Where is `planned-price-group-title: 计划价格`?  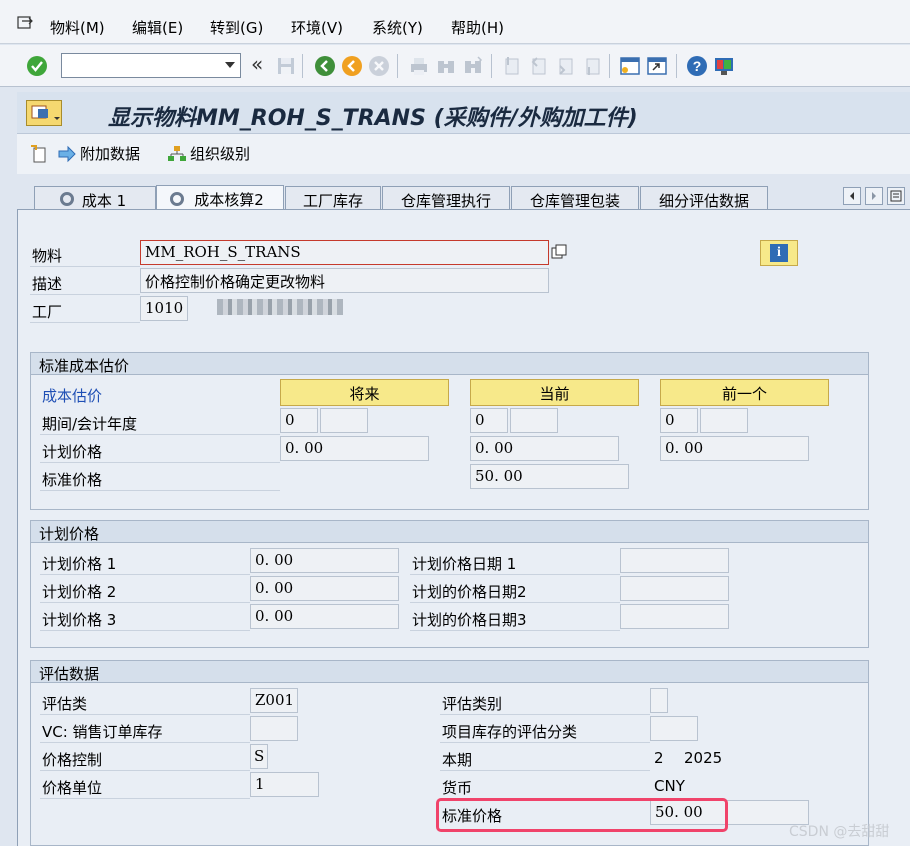 planned-price-group-title: 计划价格 is located at coordinates (449, 532).